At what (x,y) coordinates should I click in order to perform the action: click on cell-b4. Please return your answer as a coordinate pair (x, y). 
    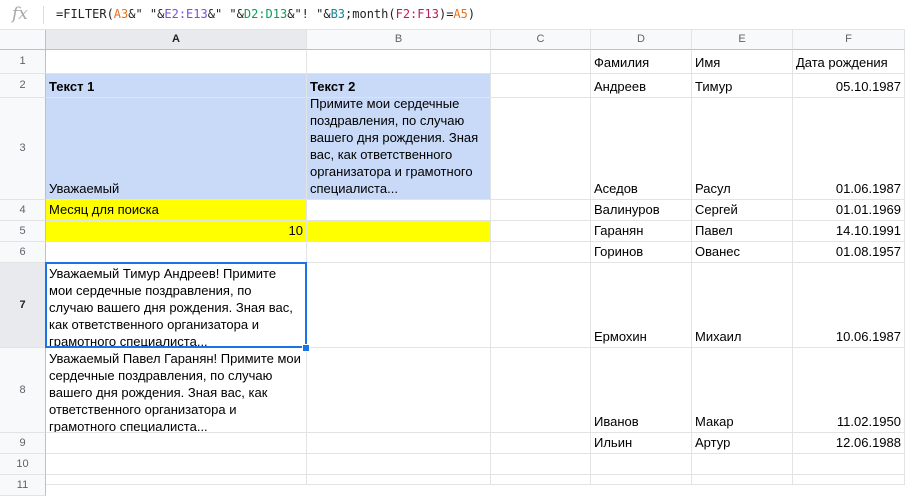
    Looking at the image, I should click on (399, 210).